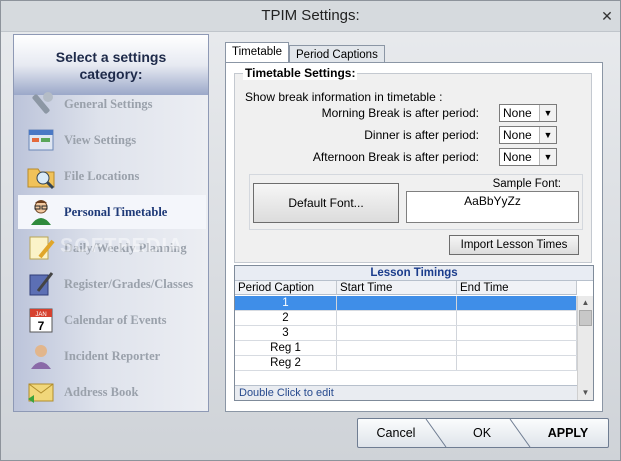 The width and height of the screenshot is (621, 461). I want to click on window-title: TPIM Settings:, so click(310, 15).